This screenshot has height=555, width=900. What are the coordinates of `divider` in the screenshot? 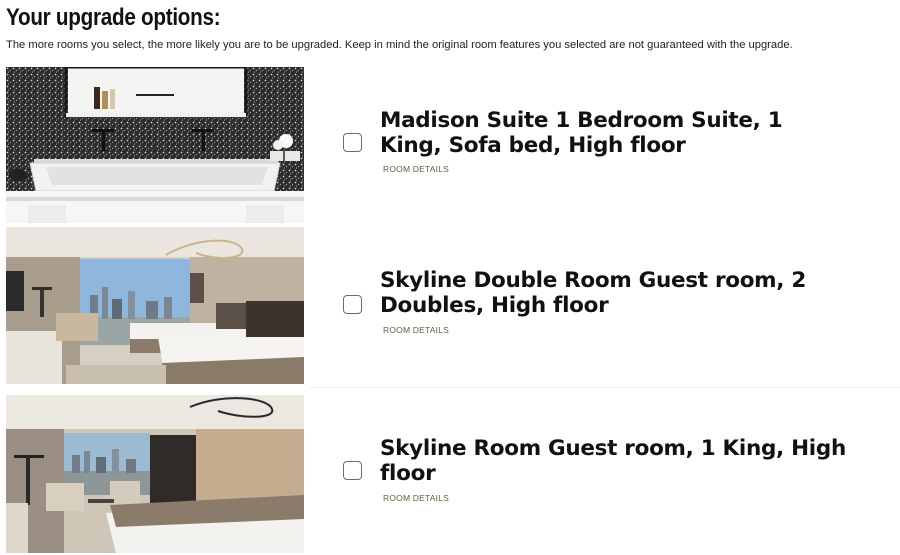 It's located at (605, 387).